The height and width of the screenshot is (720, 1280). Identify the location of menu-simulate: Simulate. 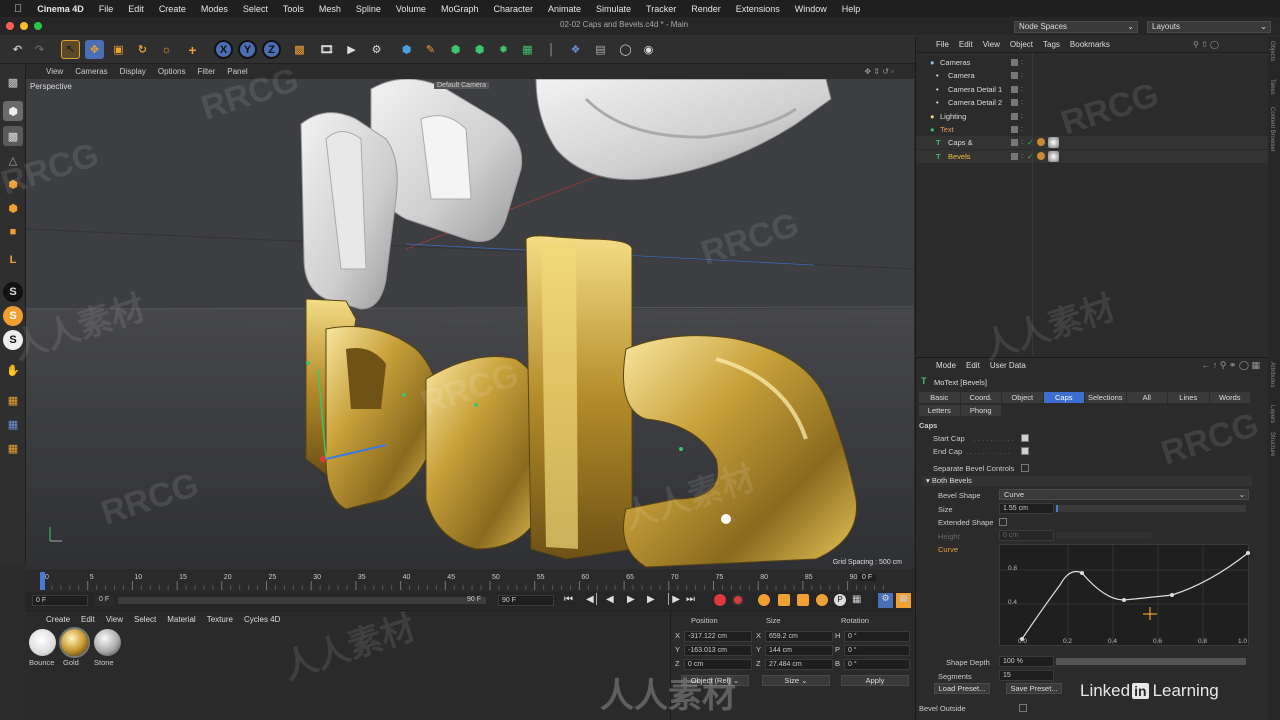
(613, 9).